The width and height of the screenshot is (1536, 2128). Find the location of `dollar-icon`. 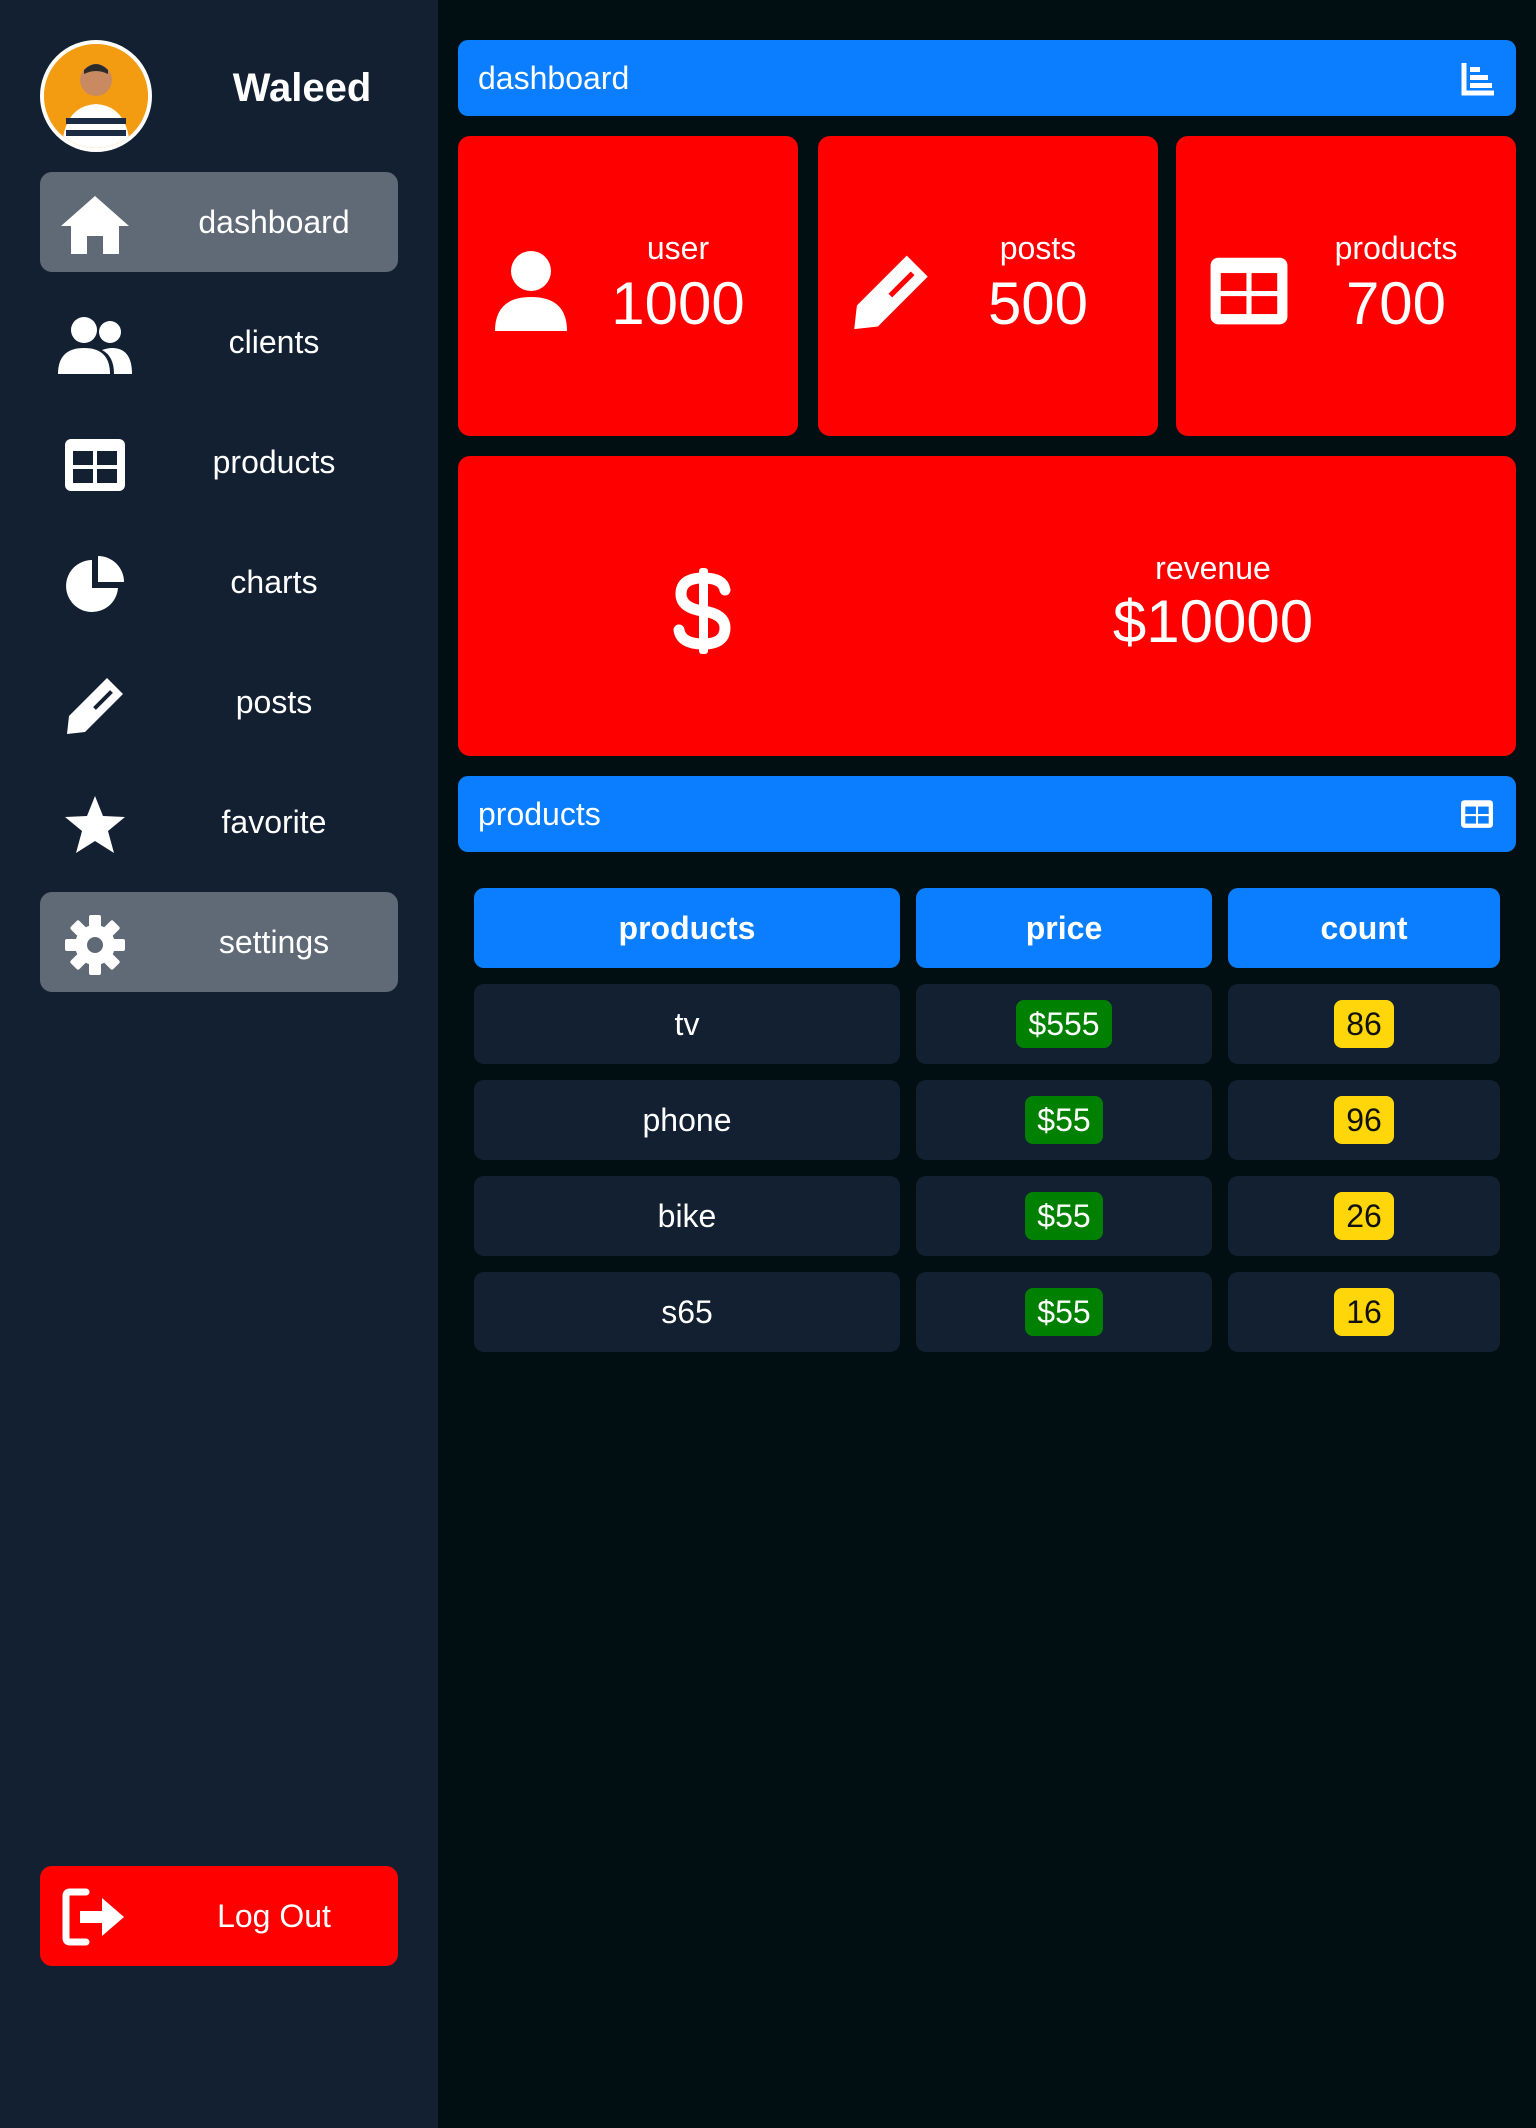

dollar-icon is located at coordinates (703, 611).